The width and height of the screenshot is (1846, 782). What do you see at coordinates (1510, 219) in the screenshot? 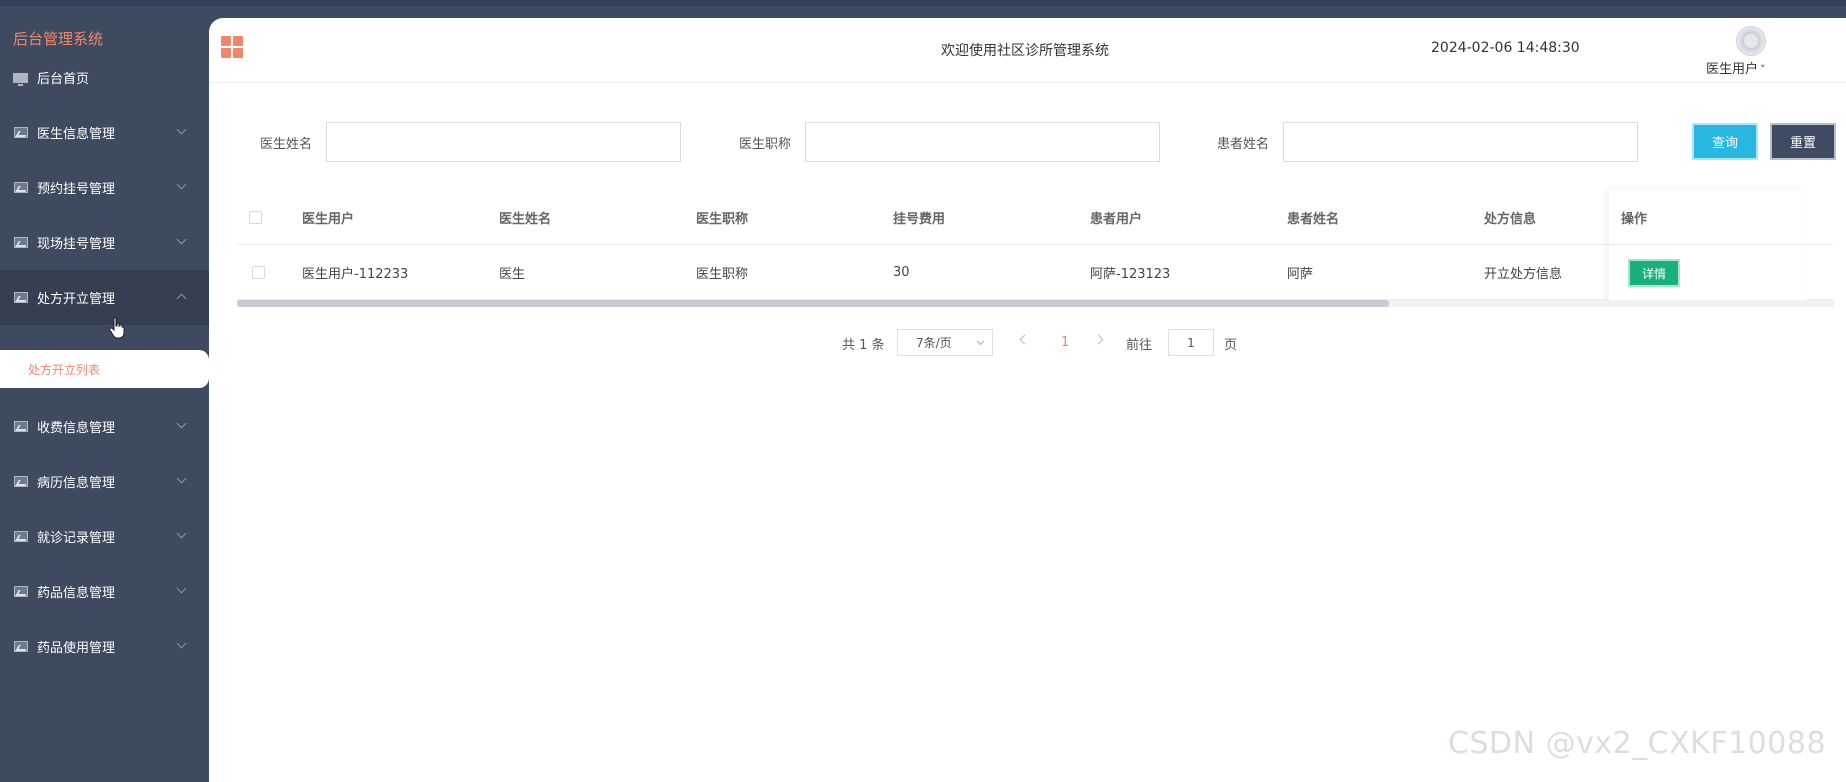
I see `column-header: 处方信息` at bounding box center [1510, 219].